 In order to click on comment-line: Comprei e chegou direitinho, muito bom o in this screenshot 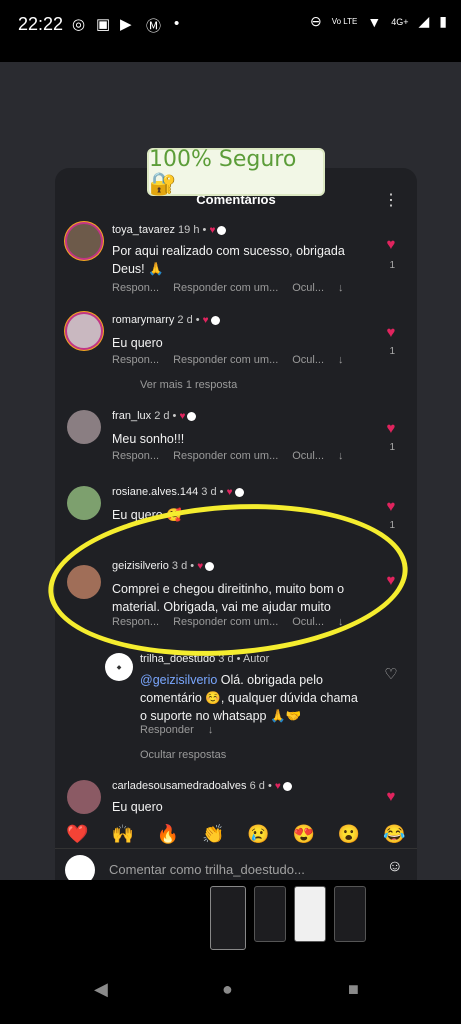, I will do `click(228, 589)`.